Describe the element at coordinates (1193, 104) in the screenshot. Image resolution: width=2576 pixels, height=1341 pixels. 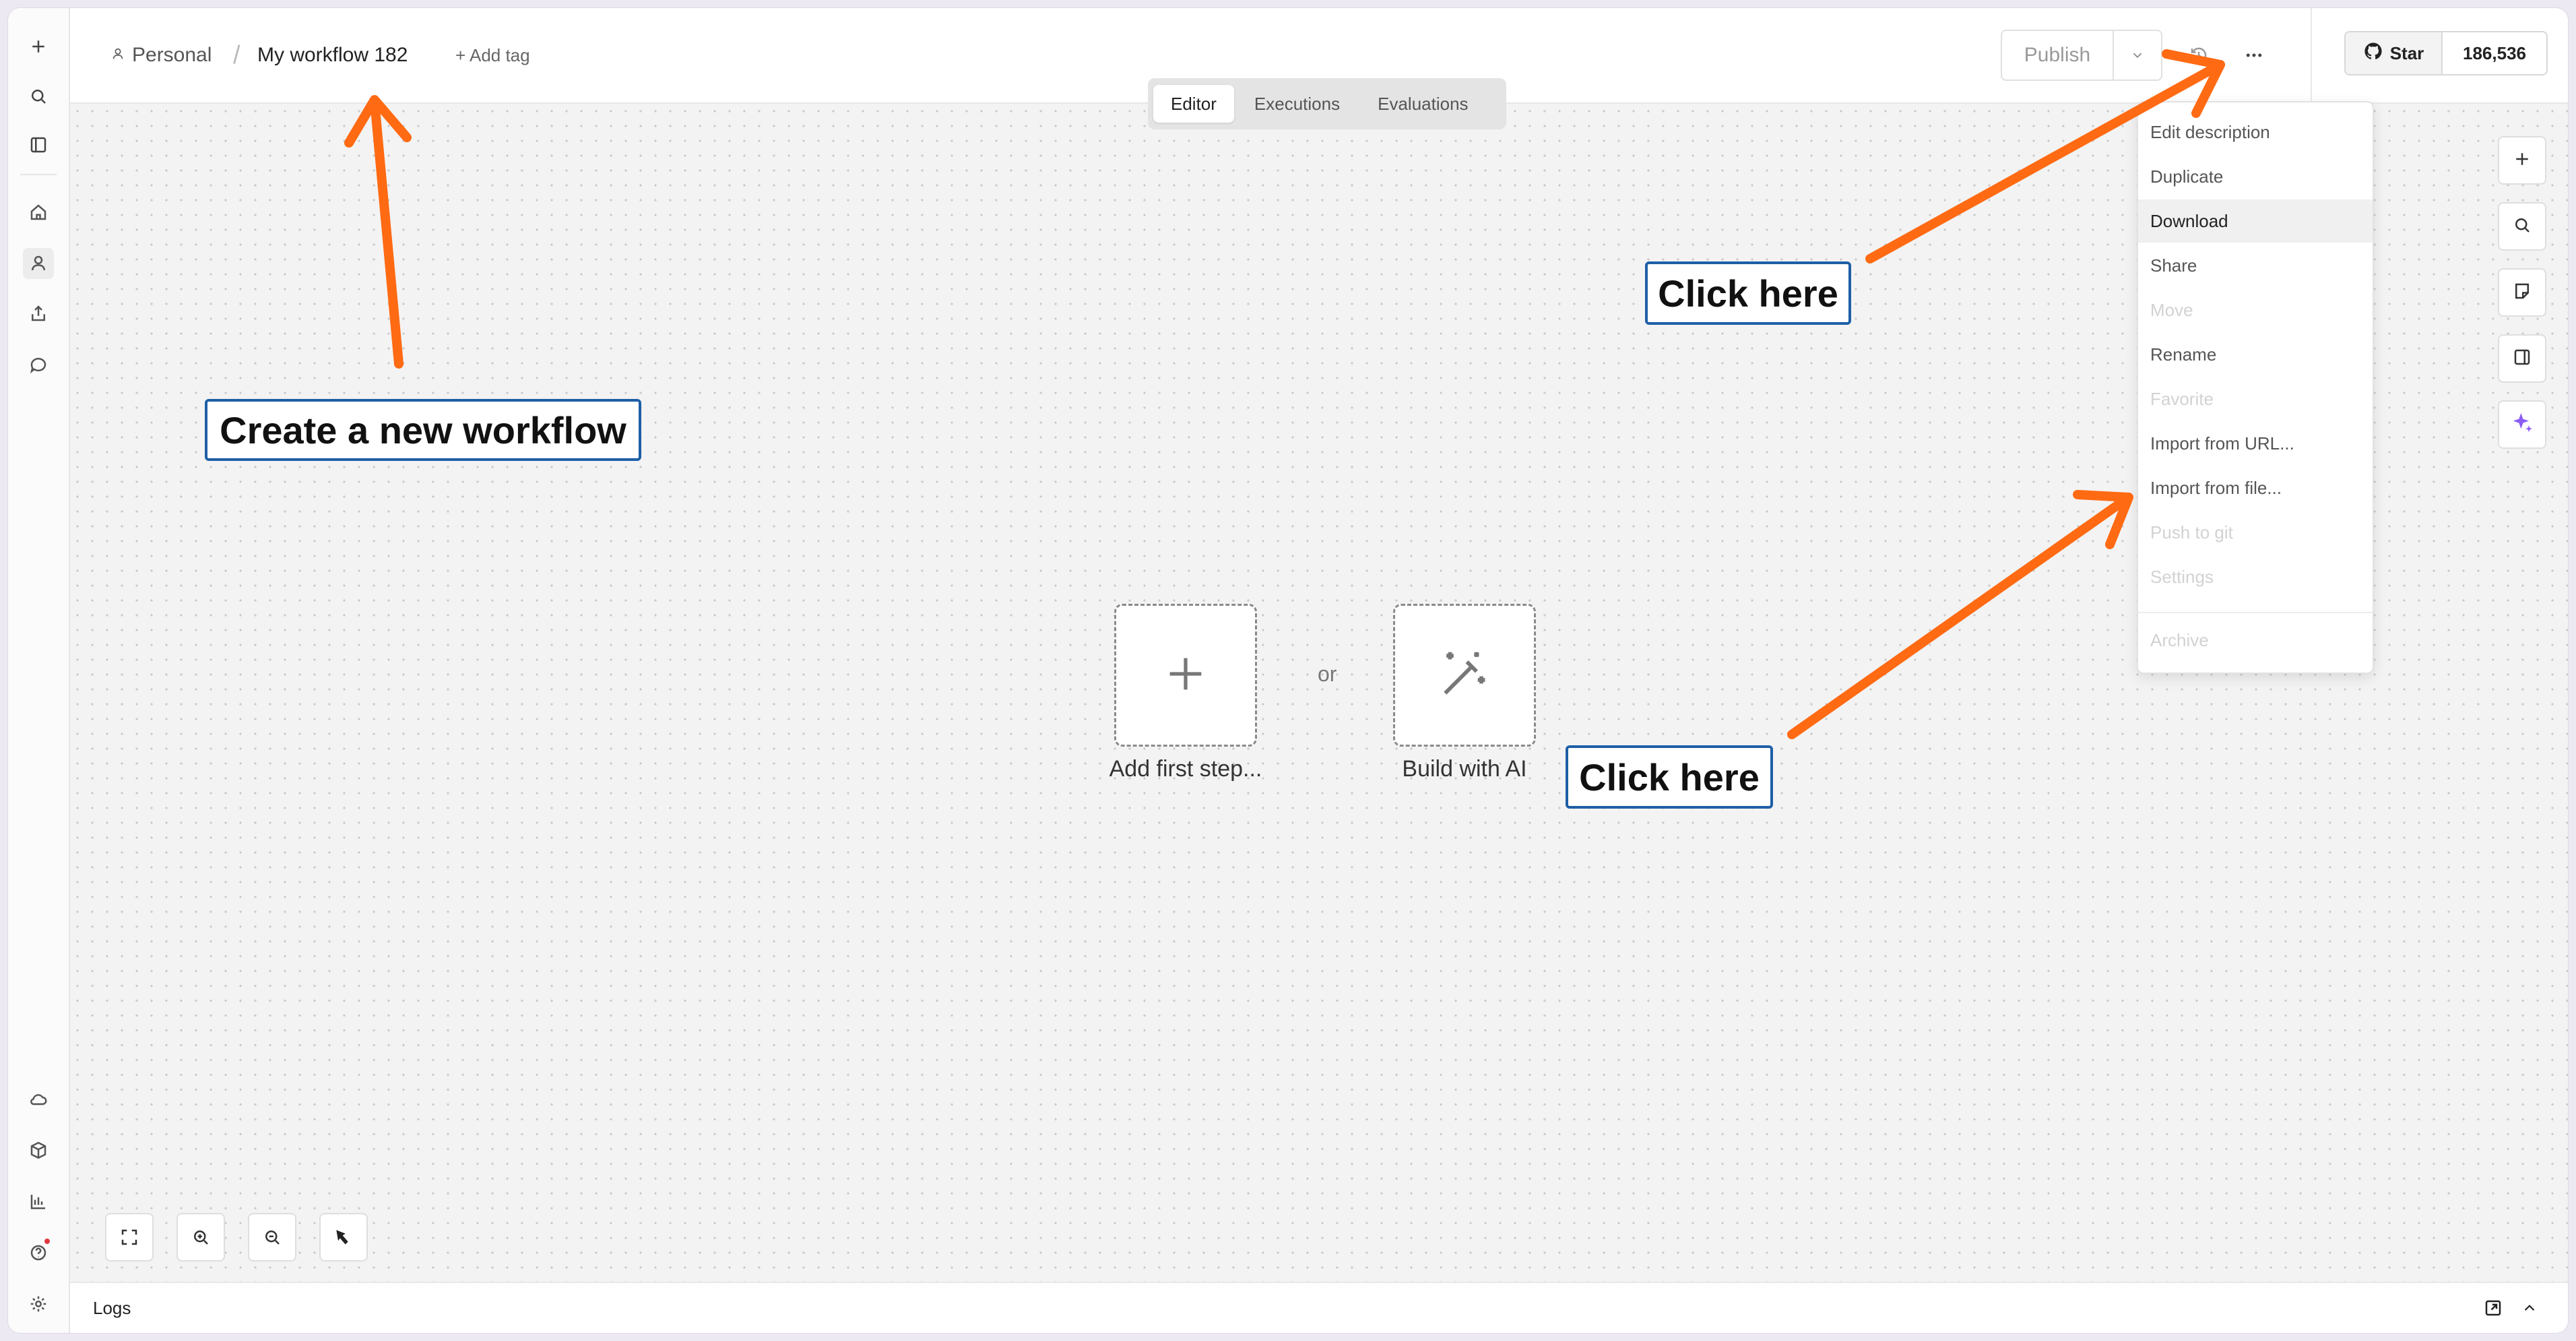
I see `tab-editor: Editor` at that location.